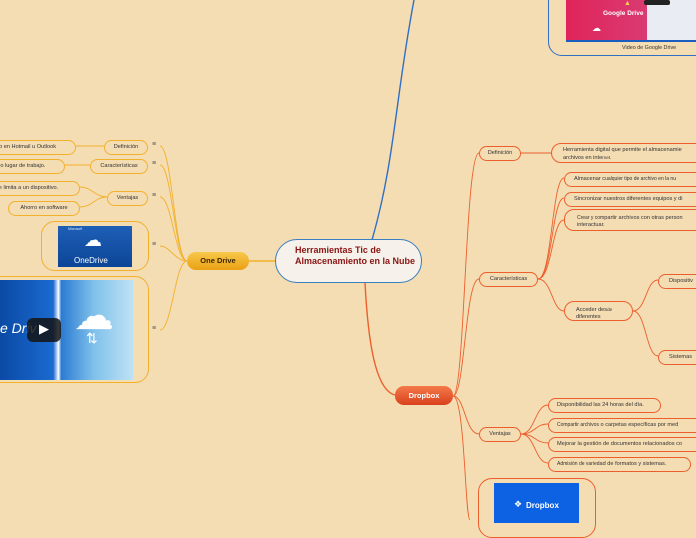 The width and height of the screenshot is (696, 538). What do you see at coordinates (508, 279) in the screenshot?
I see `dropbox-caracteristicas: Características` at bounding box center [508, 279].